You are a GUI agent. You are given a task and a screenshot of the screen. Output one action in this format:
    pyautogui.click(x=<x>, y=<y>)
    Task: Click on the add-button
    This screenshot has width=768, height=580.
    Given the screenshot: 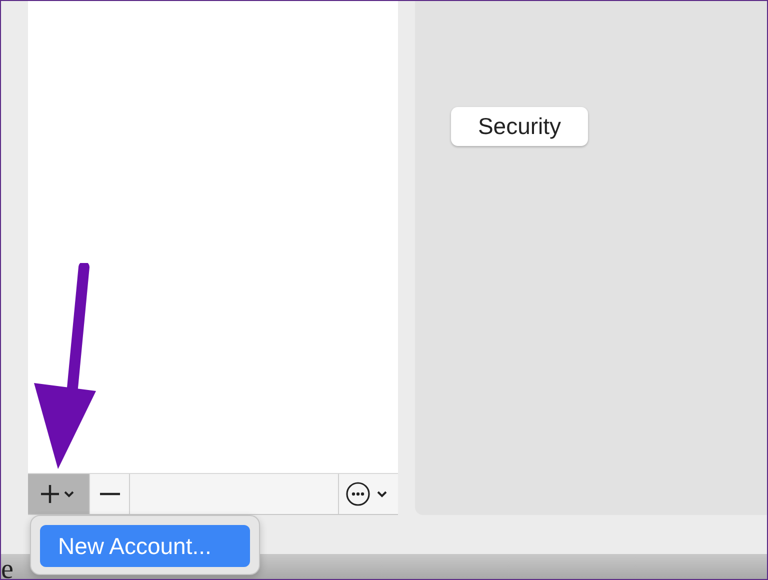 What is the action you would take?
    pyautogui.click(x=59, y=494)
    